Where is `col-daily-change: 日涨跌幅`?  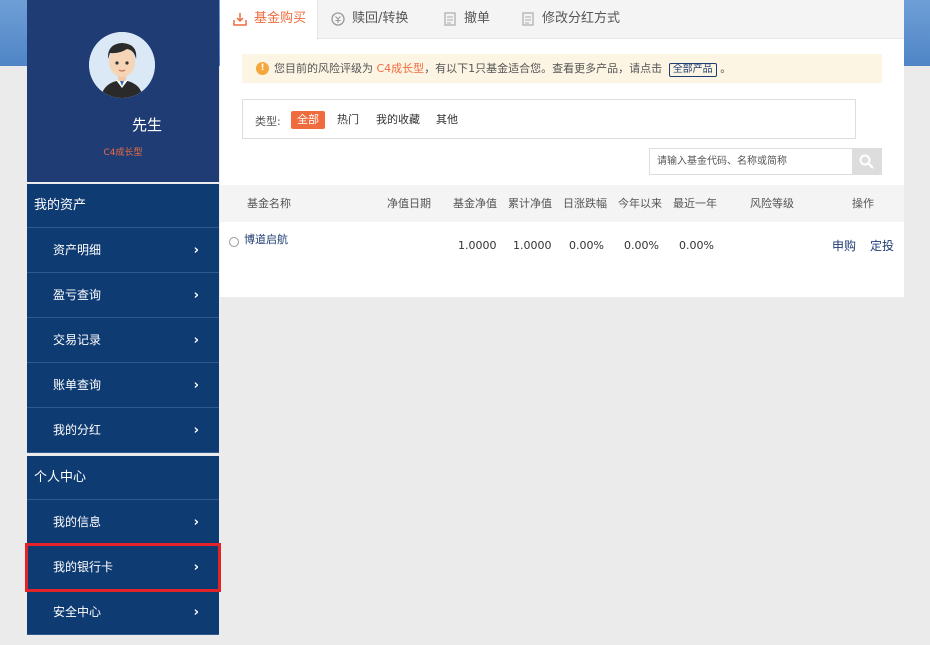
col-daily-change: 日涨跌幅 is located at coordinates (585, 203).